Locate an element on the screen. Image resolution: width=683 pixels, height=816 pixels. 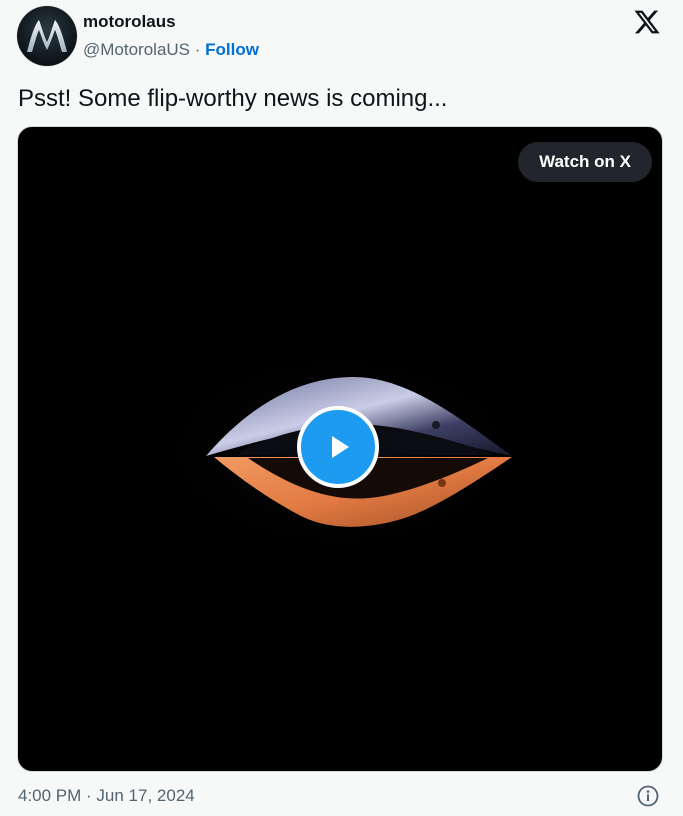
avatar is located at coordinates (47, 36).